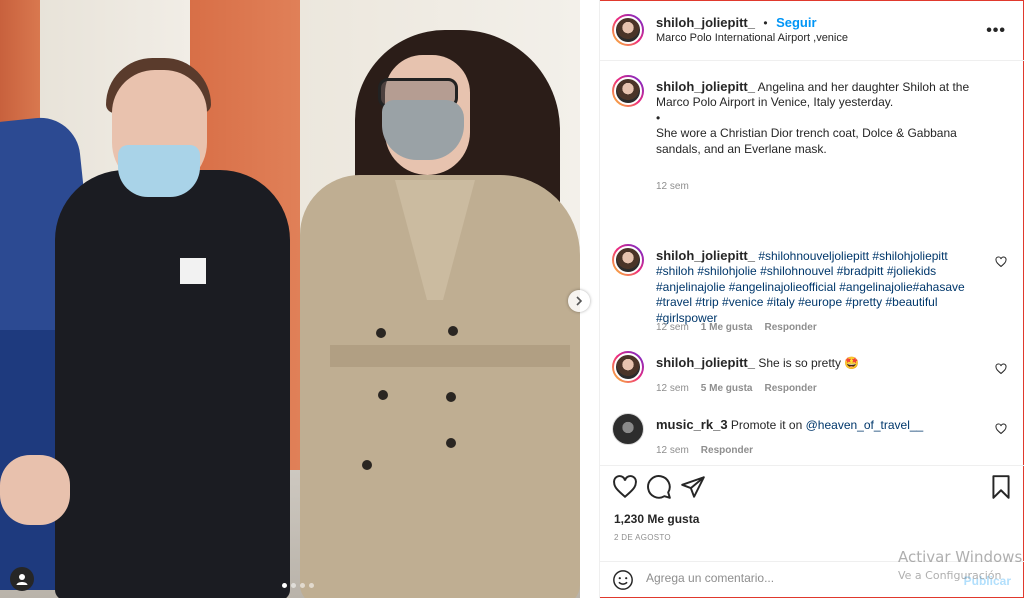 Image resolution: width=1024 pixels, height=598 pixels. I want to click on watermark-subtitle: Ve a Configuración, so click(950, 575).